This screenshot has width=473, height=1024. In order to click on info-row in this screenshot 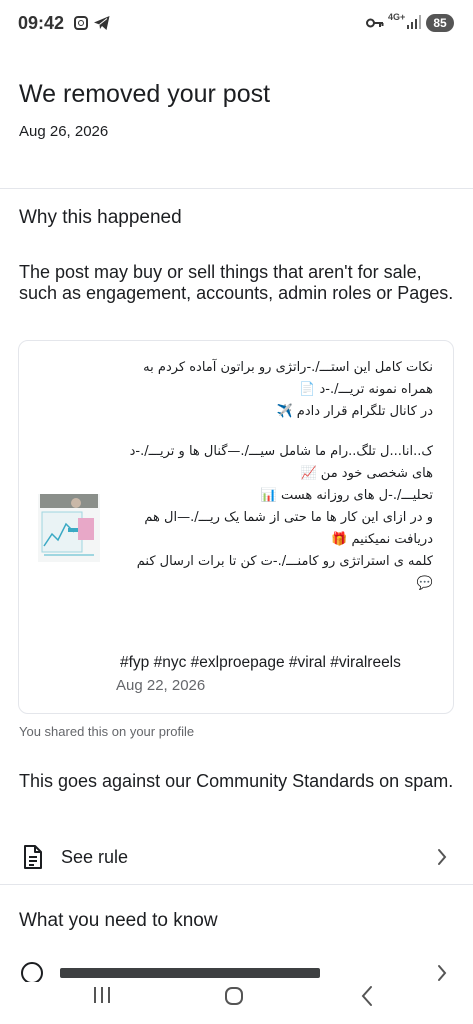, I will do `click(236, 970)`.